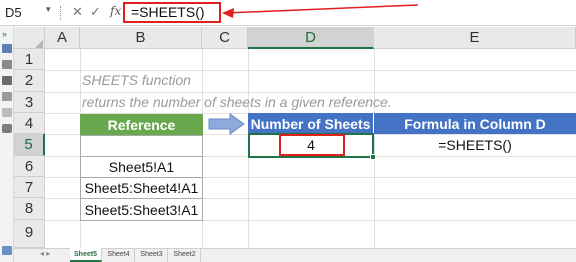 The height and width of the screenshot is (262, 576). Describe the element at coordinates (29, 123) in the screenshot. I see `row-header-4: 4` at that location.